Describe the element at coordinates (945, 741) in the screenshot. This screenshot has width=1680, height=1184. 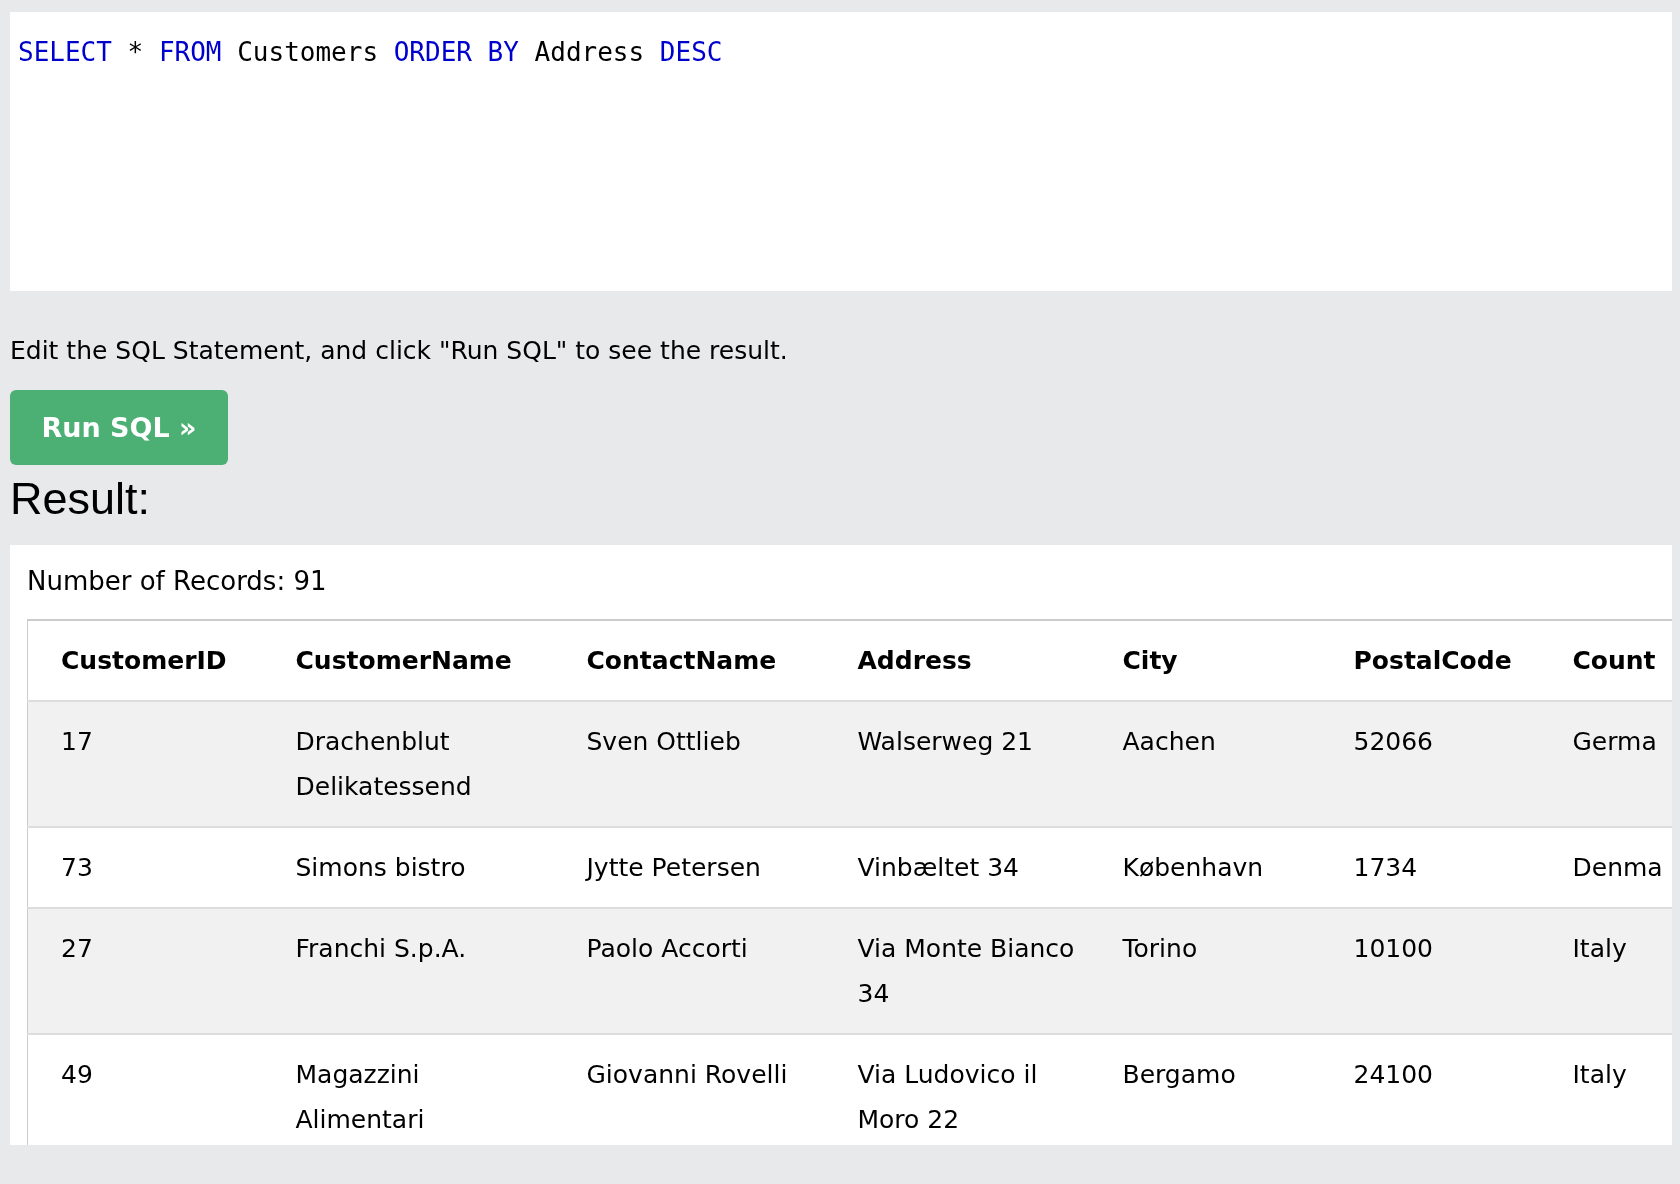
I see `table-cell: Walserweg 21` at that location.